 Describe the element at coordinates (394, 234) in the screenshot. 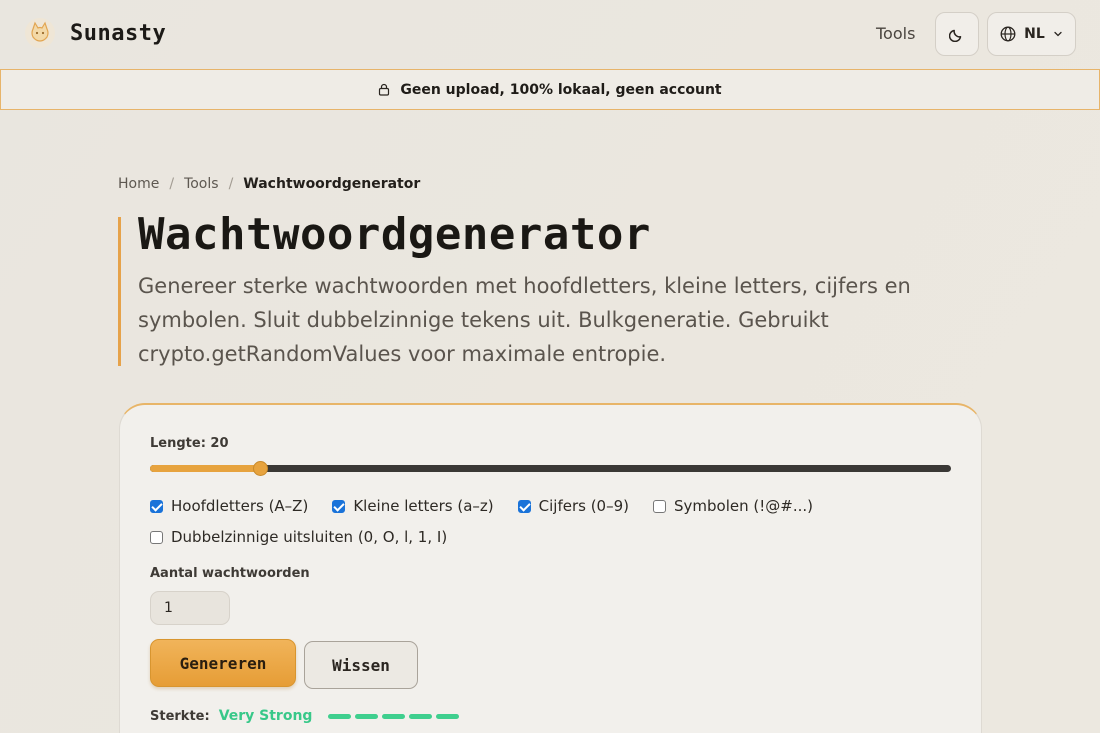

I see `page-title: Wachtwoordgenerator` at that location.